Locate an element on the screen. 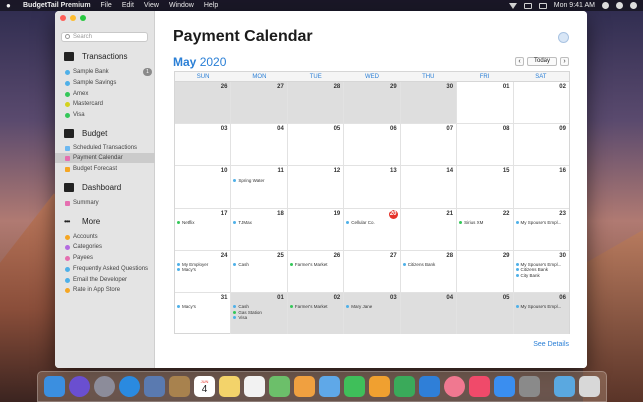  launchpad-icon is located at coordinates (104, 386).